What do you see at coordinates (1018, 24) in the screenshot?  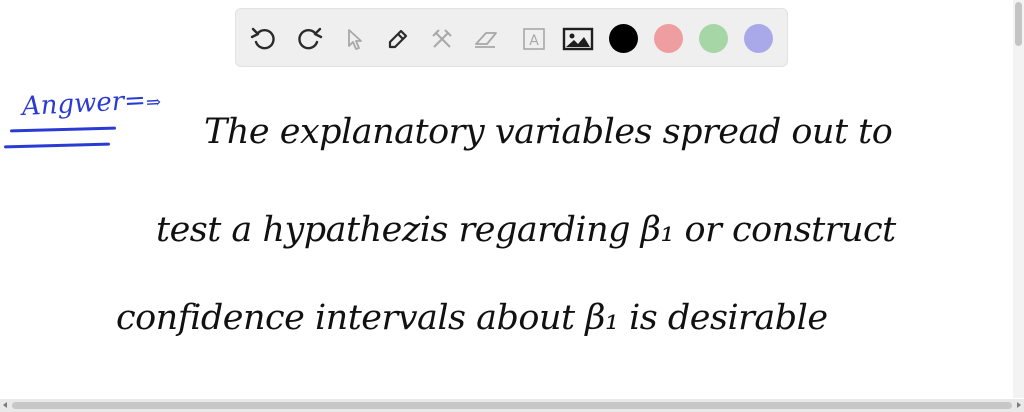 I see `vertical-scrollbar-thumb` at bounding box center [1018, 24].